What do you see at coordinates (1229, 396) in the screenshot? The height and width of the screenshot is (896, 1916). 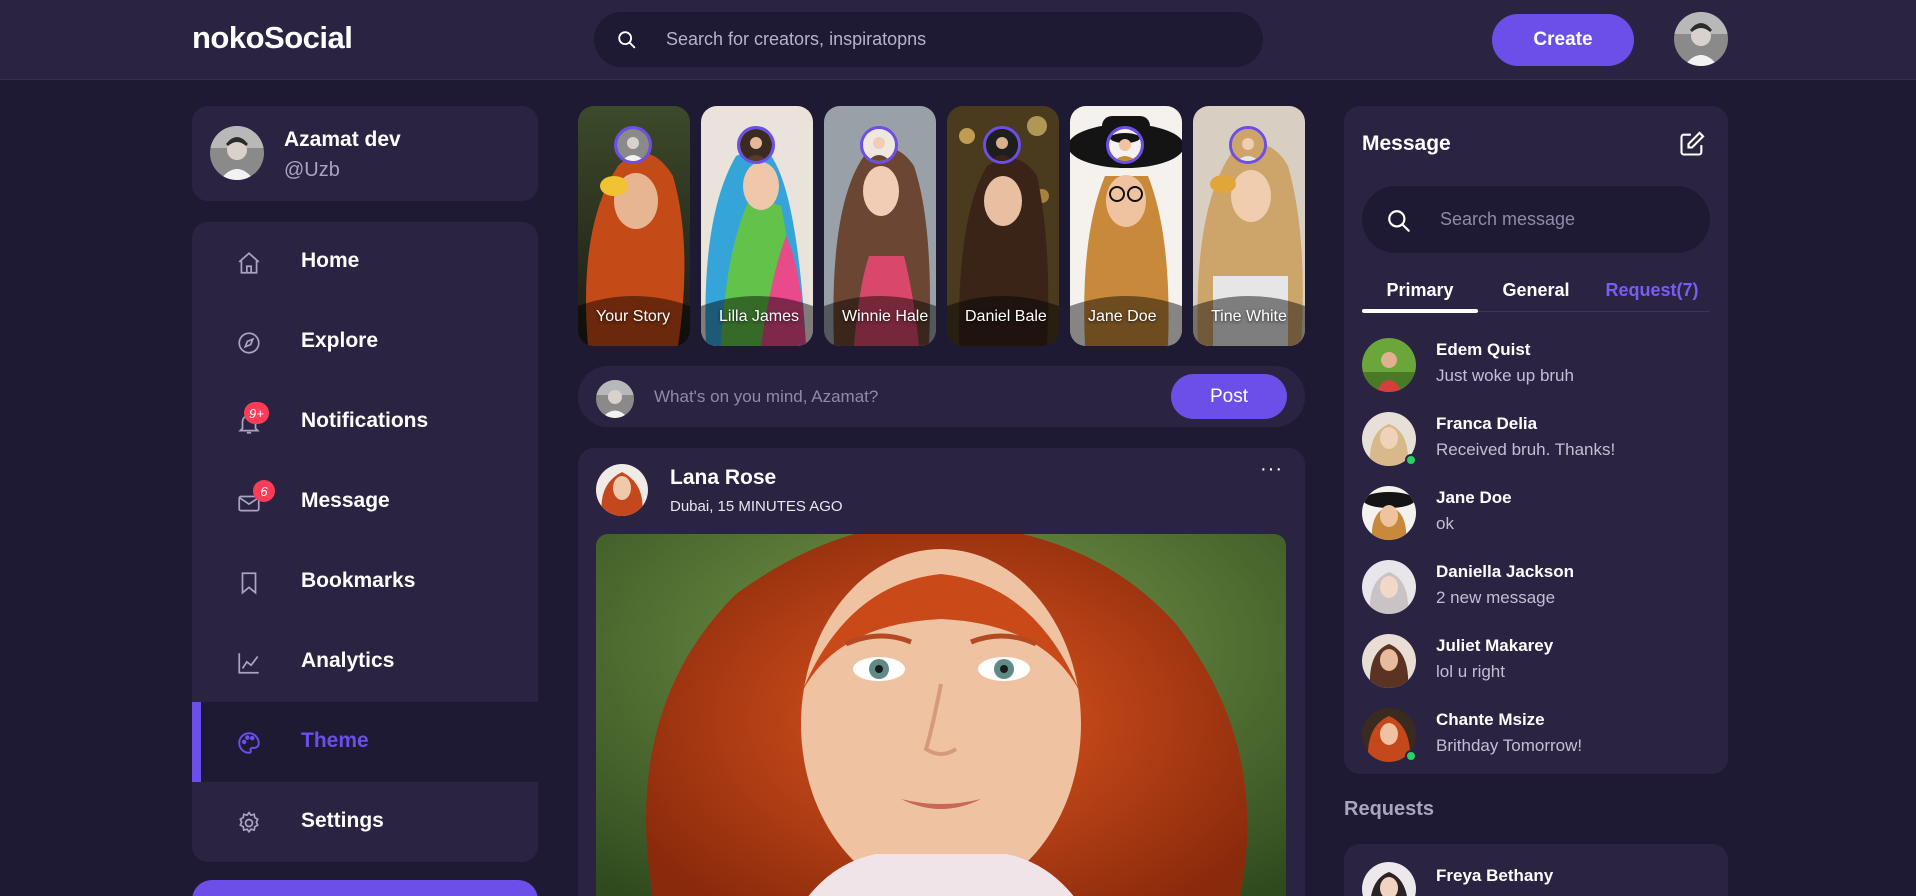 I see `post-button: Post` at bounding box center [1229, 396].